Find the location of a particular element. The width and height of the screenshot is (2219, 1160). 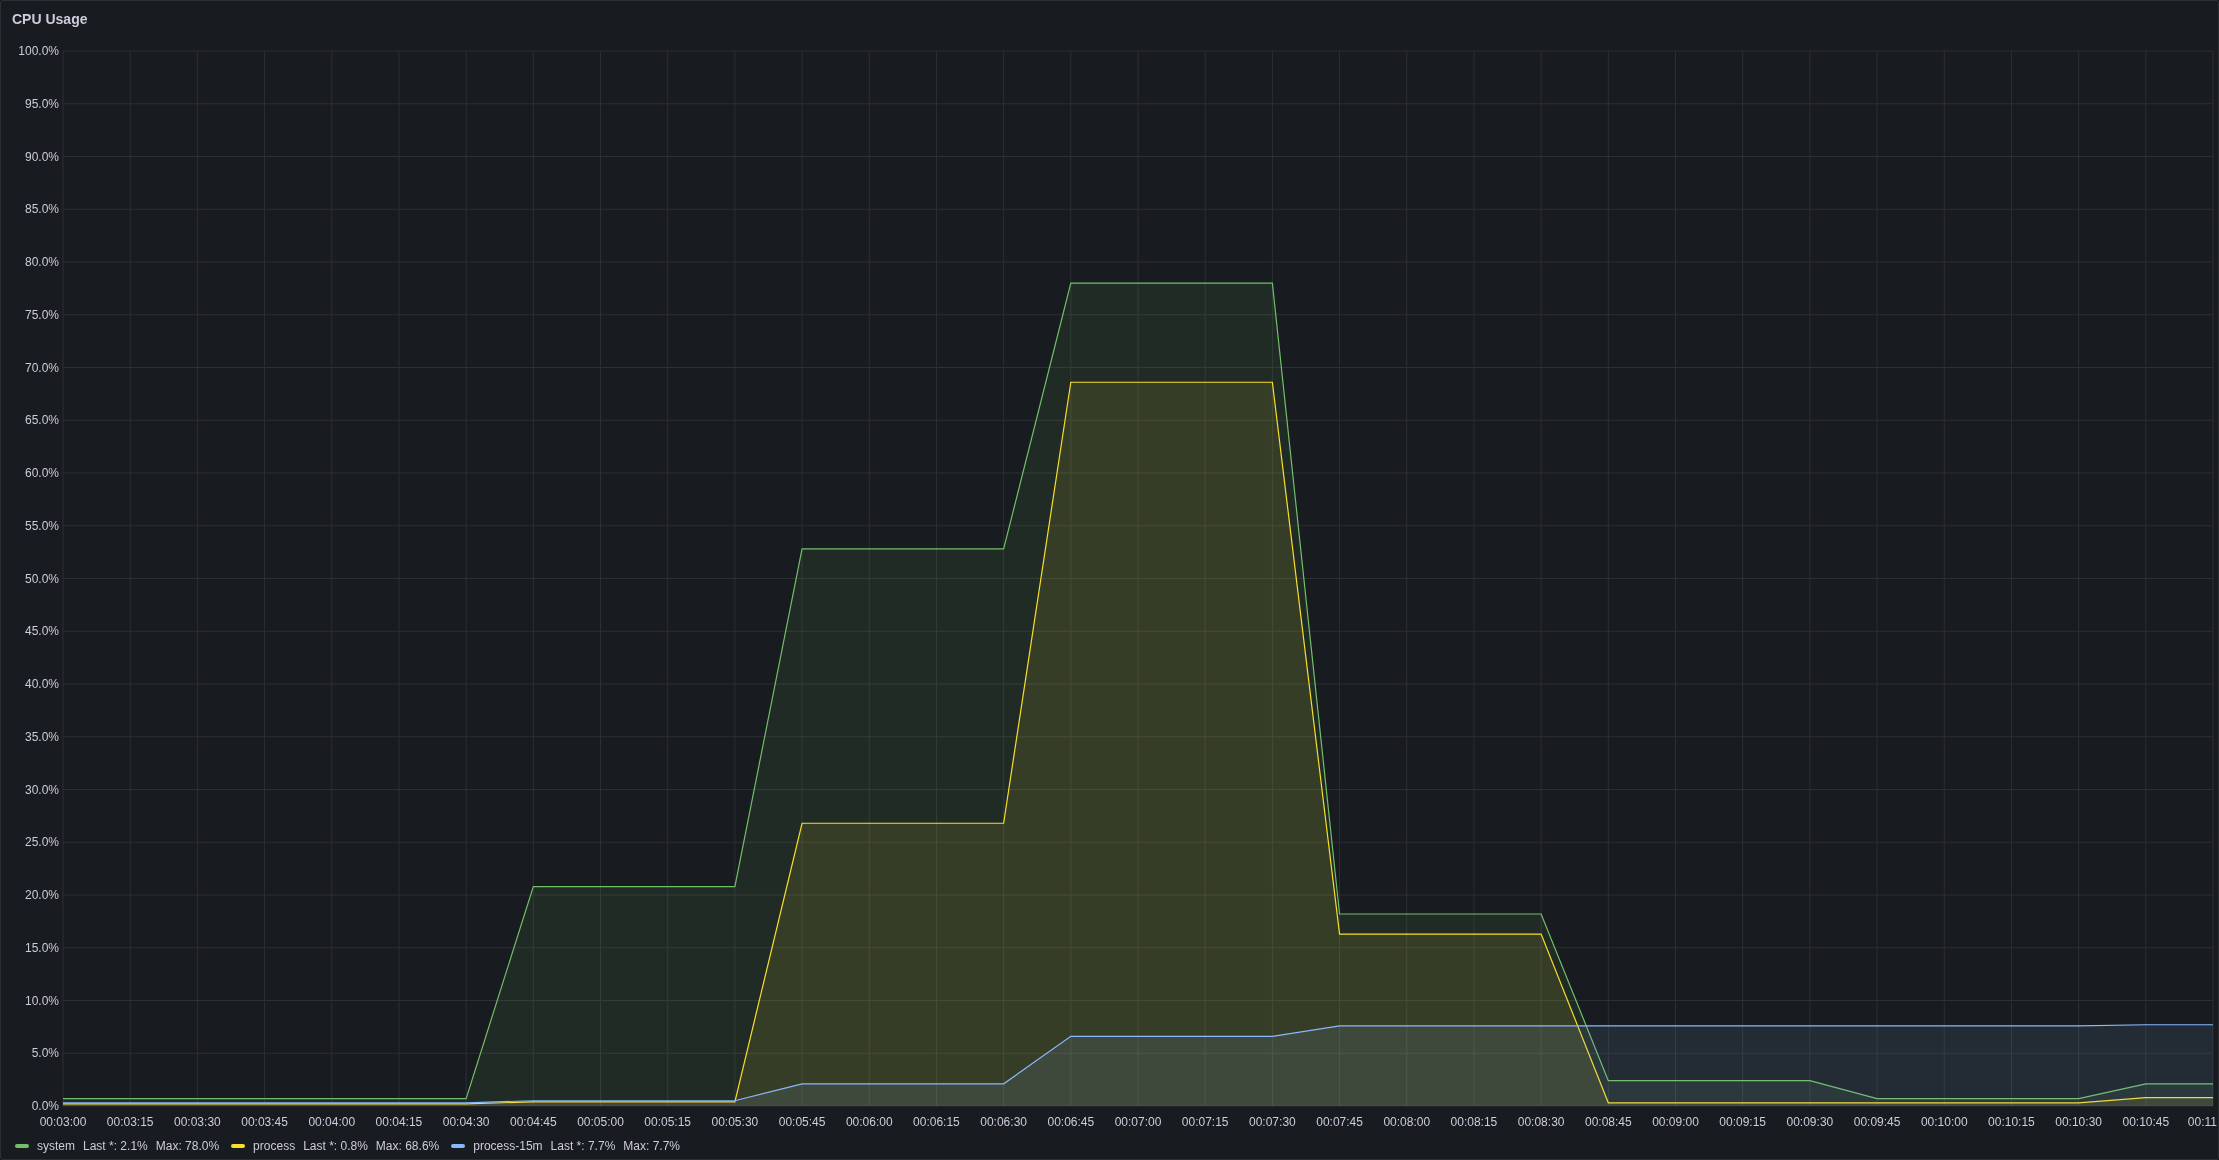

y-axis-label: 95.0% is located at coordinates (41, 103).